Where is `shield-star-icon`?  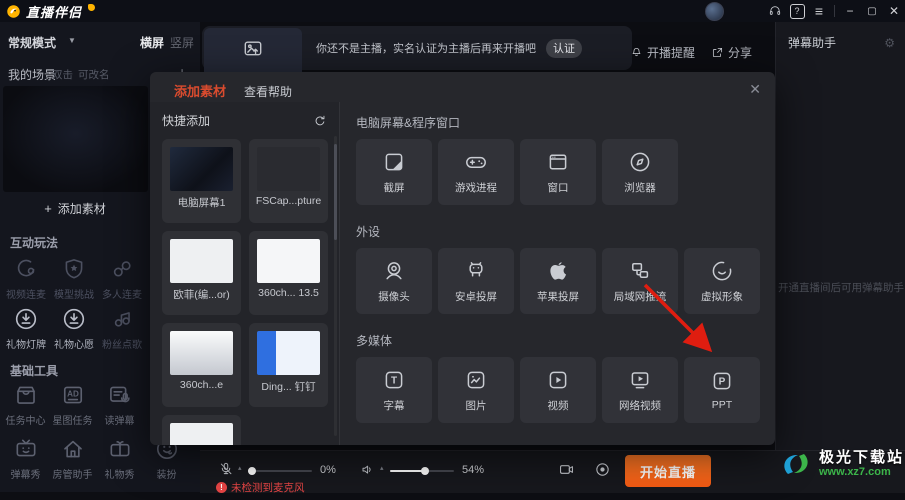
shield-star-icon is located at coordinates (74, 269).